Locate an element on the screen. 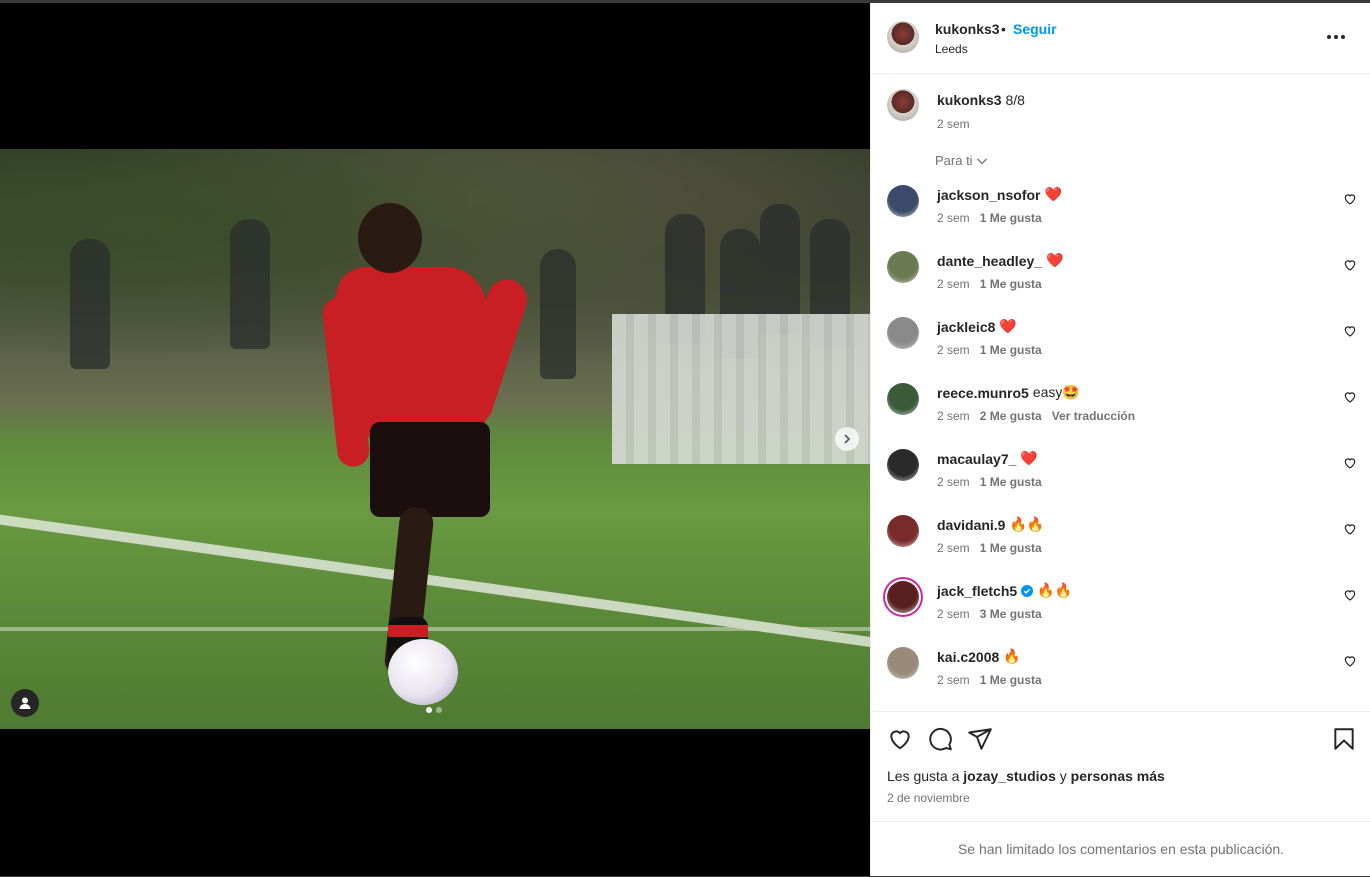 The image size is (1370, 877). comment-filter: Para ti is located at coordinates (961, 160).